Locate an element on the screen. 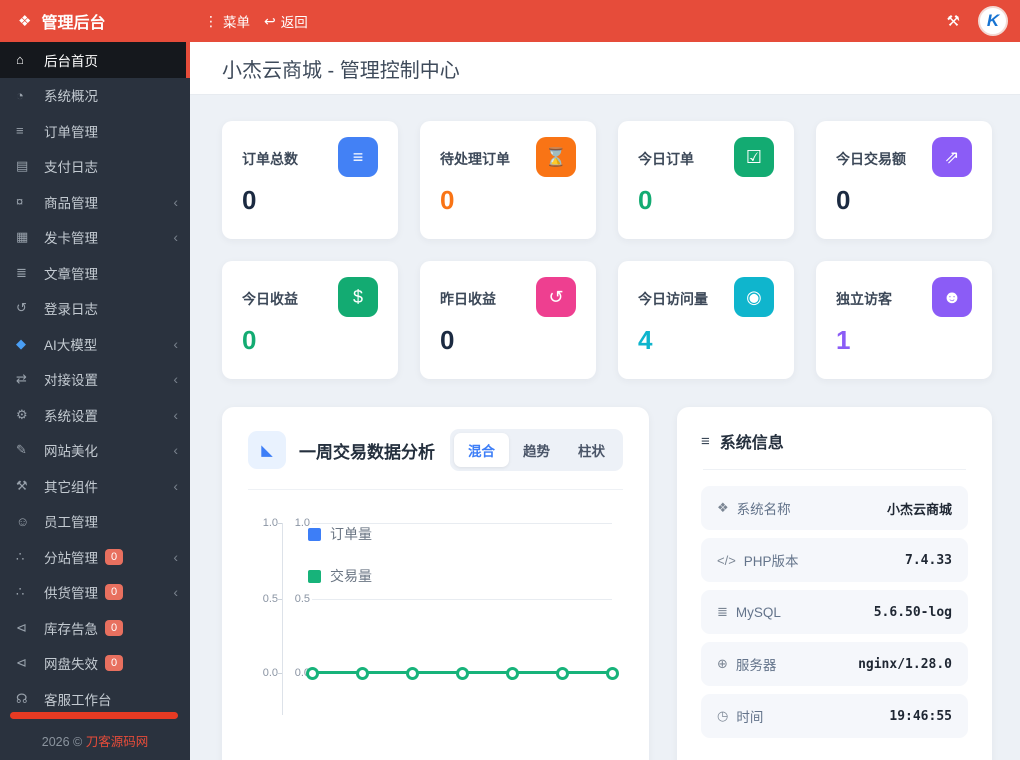 Image resolution: width=1020 pixels, height=760 pixels. chart-mode-tab: 柱状 is located at coordinates (591, 450).